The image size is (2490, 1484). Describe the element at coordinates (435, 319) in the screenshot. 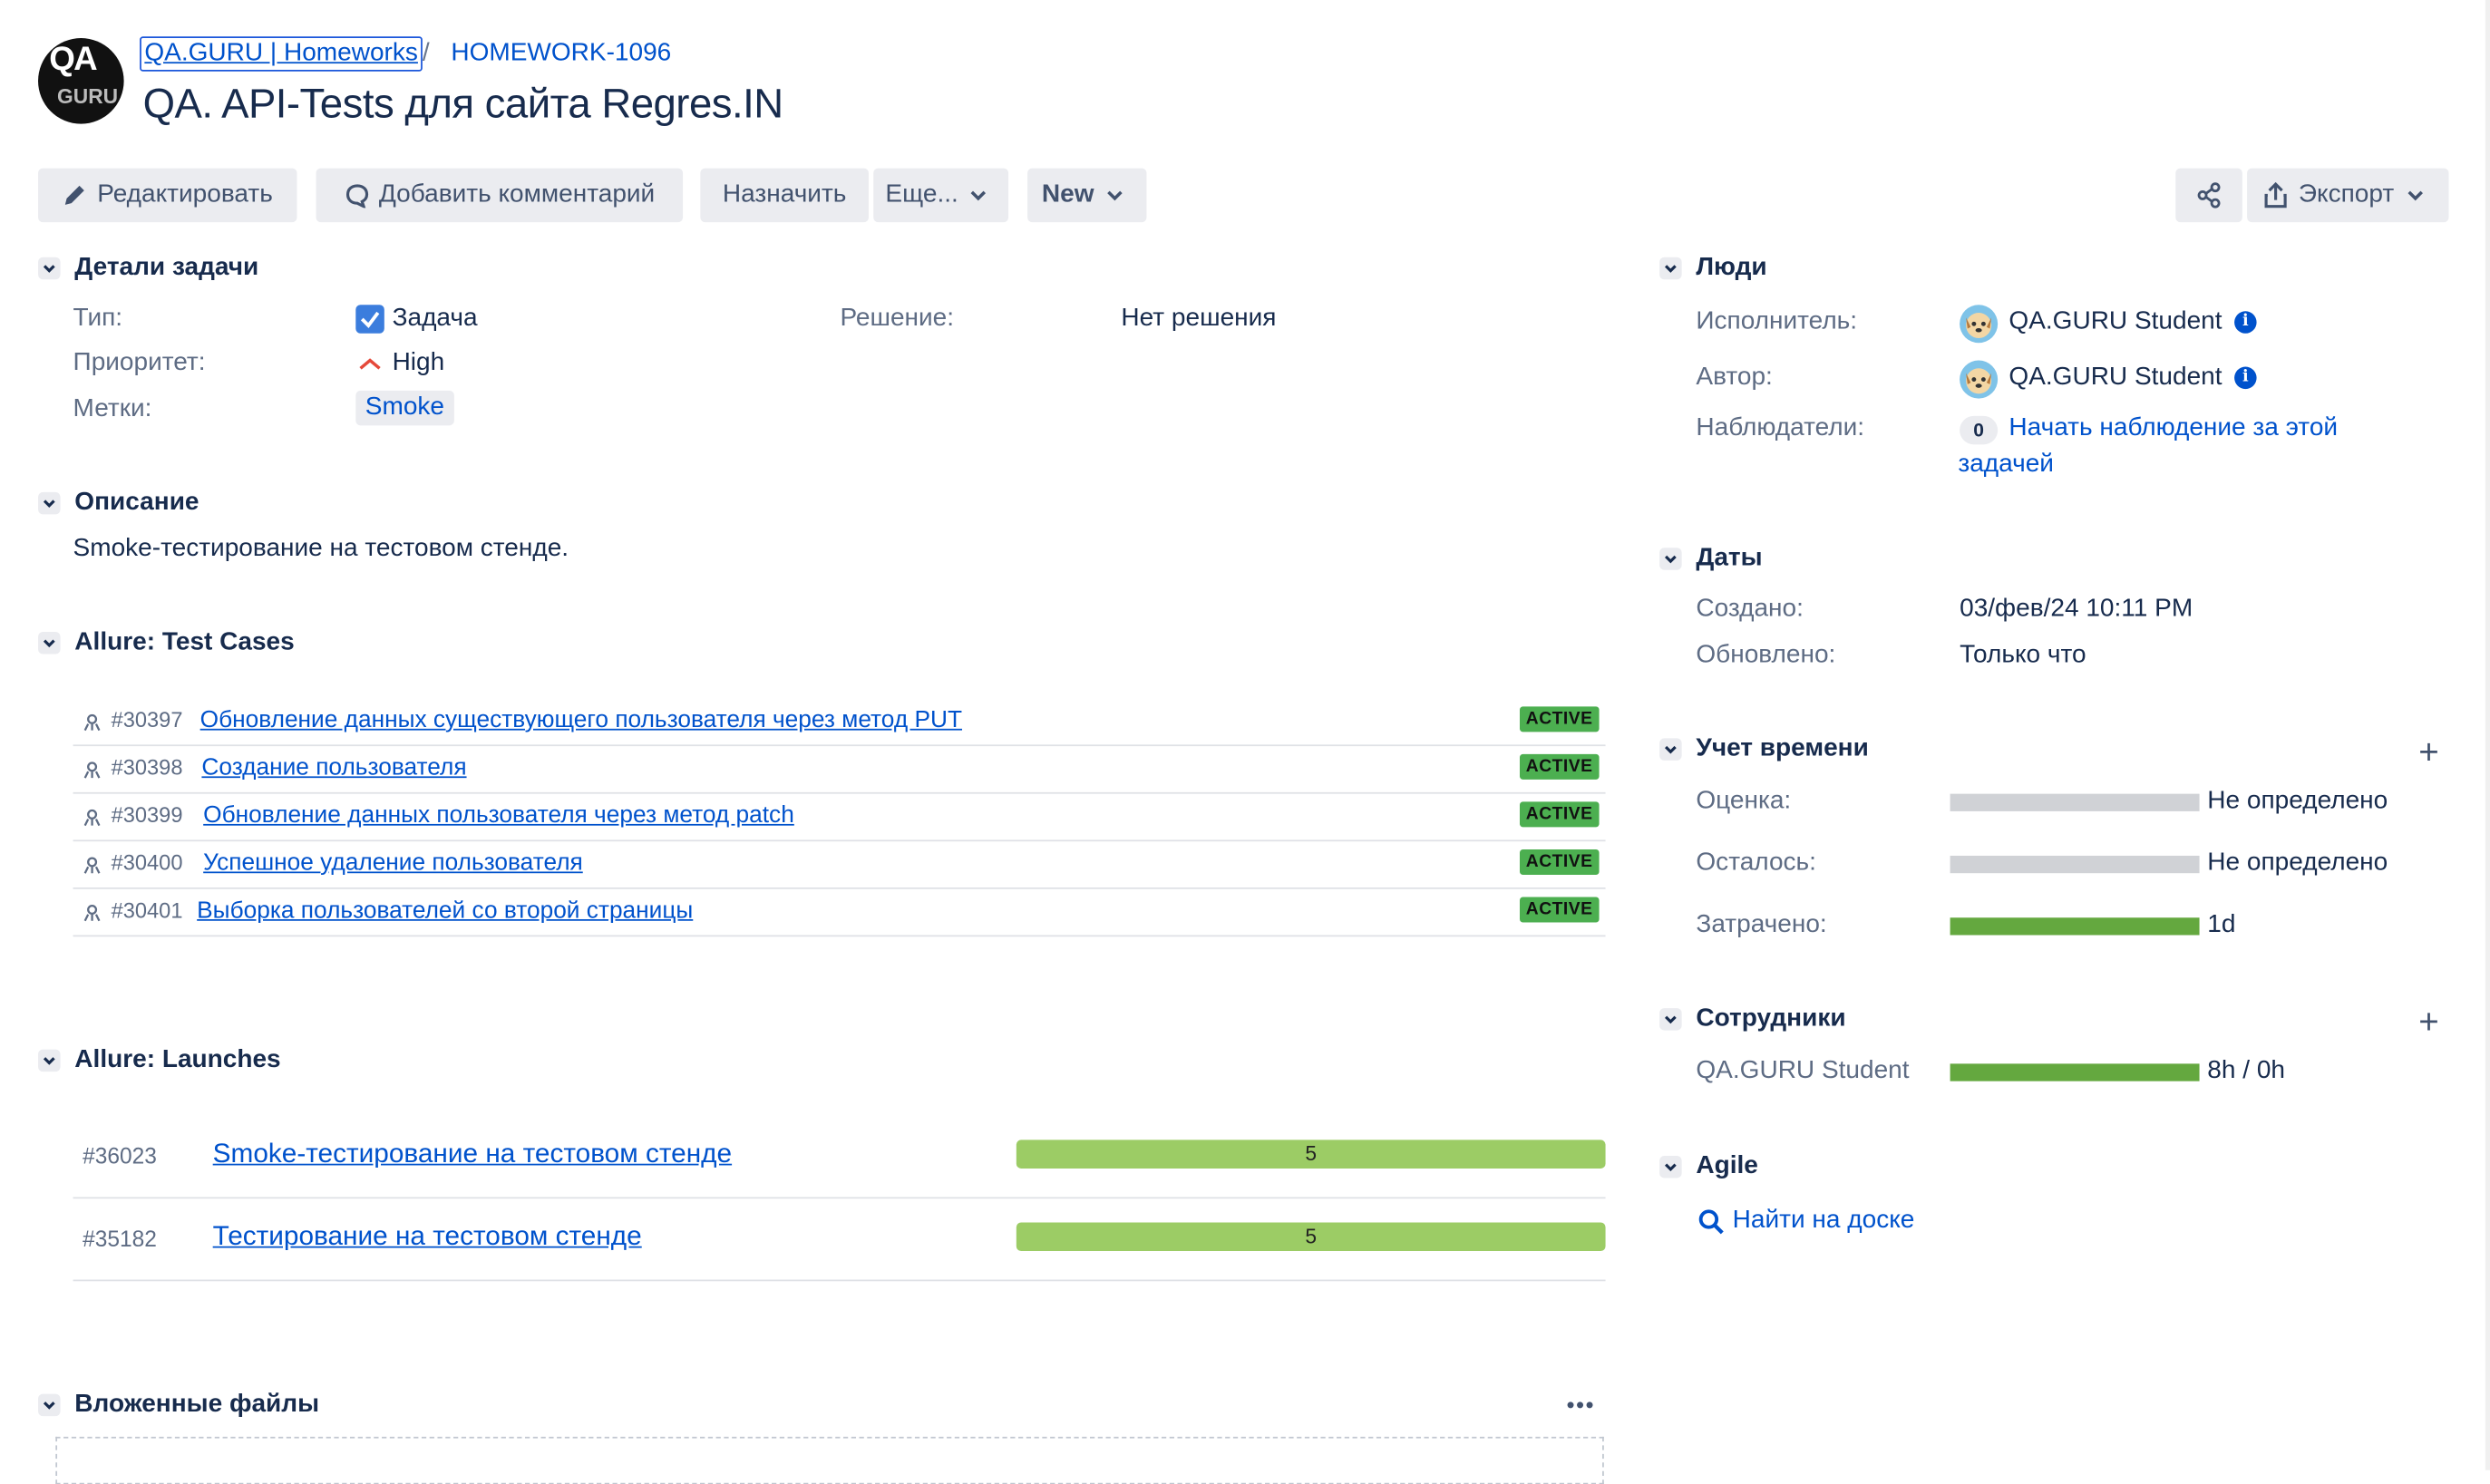

I see `type-value: Задача` at that location.